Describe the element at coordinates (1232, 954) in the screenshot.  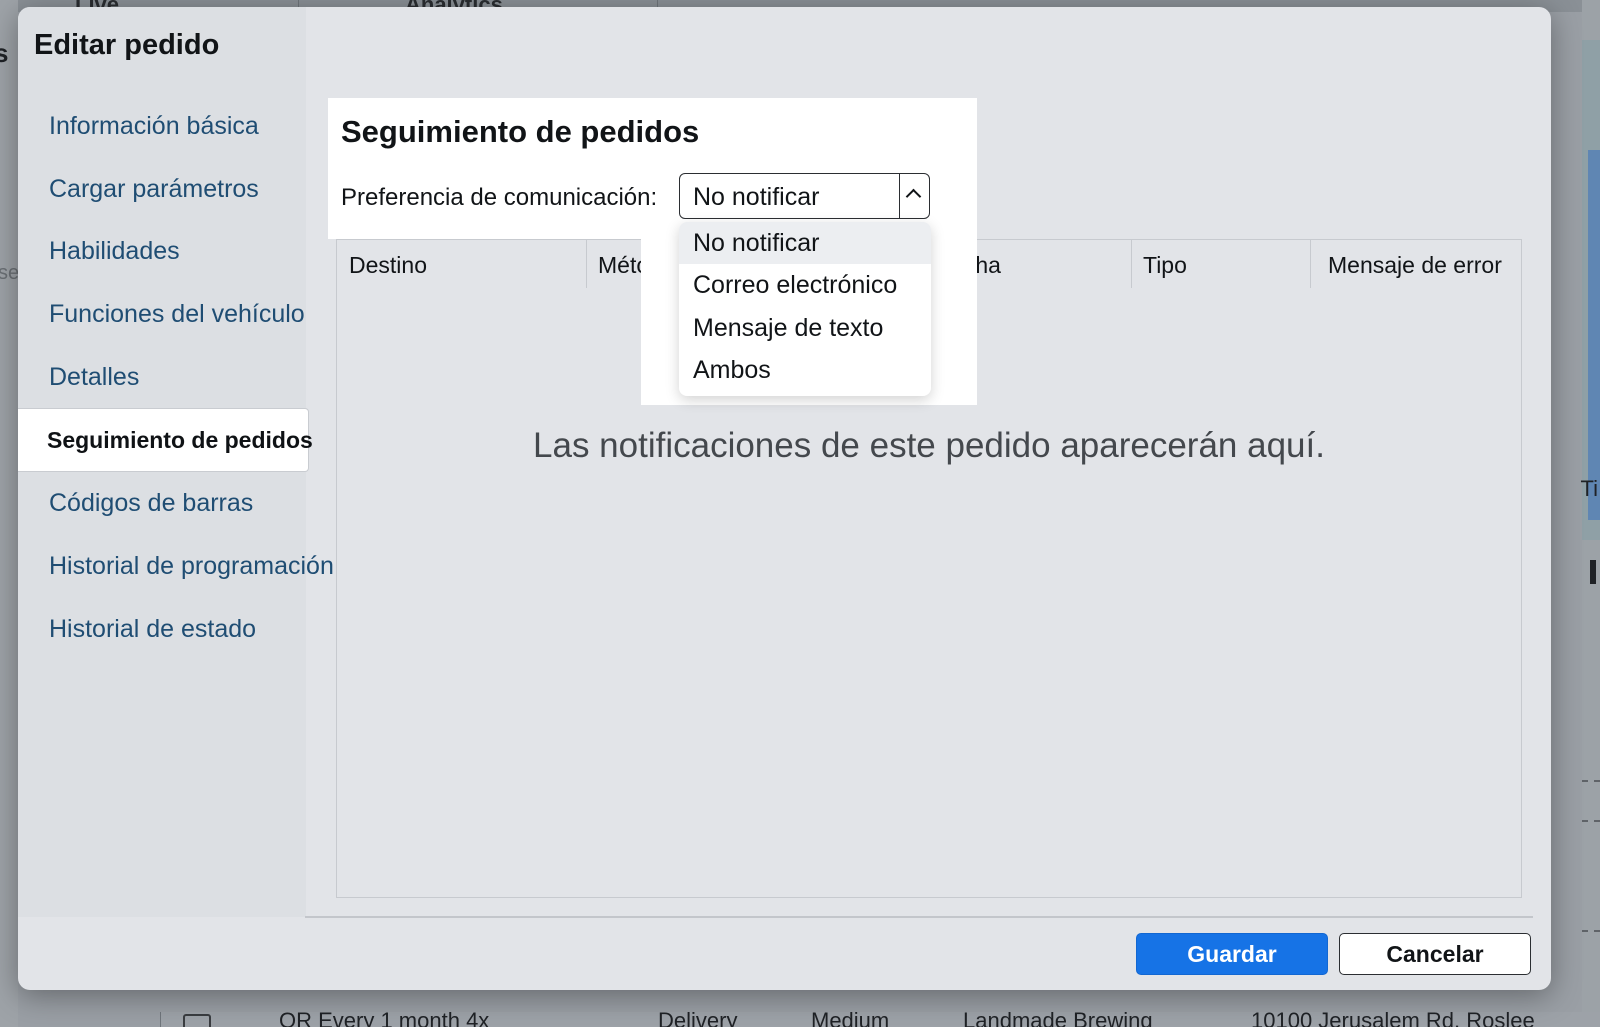
I see `save-button: Guardar` at that location.